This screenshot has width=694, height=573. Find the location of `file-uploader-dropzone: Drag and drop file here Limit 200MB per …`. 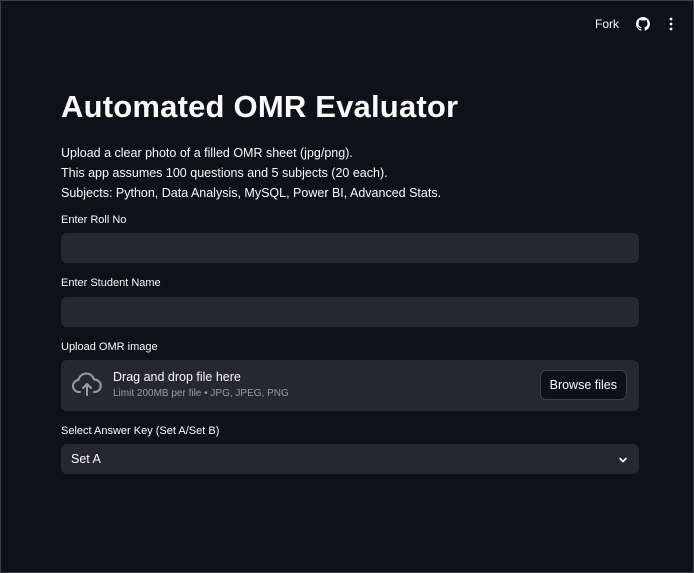

file-uploader-dropzone: Drag and drop file here Limit 200MB per … is located at coordinates (350, 385).